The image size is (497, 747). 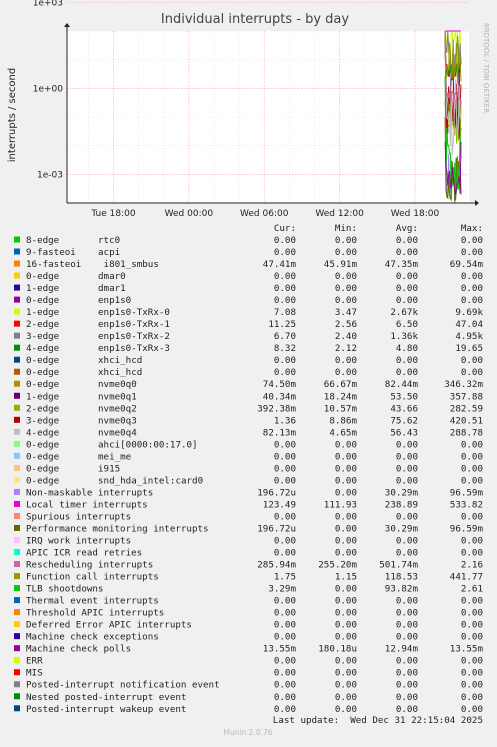 What do you see at coordinates (42, 336) in the screenshot?
I see `legend-label: 3-edge` at bounding box center [42, 336].